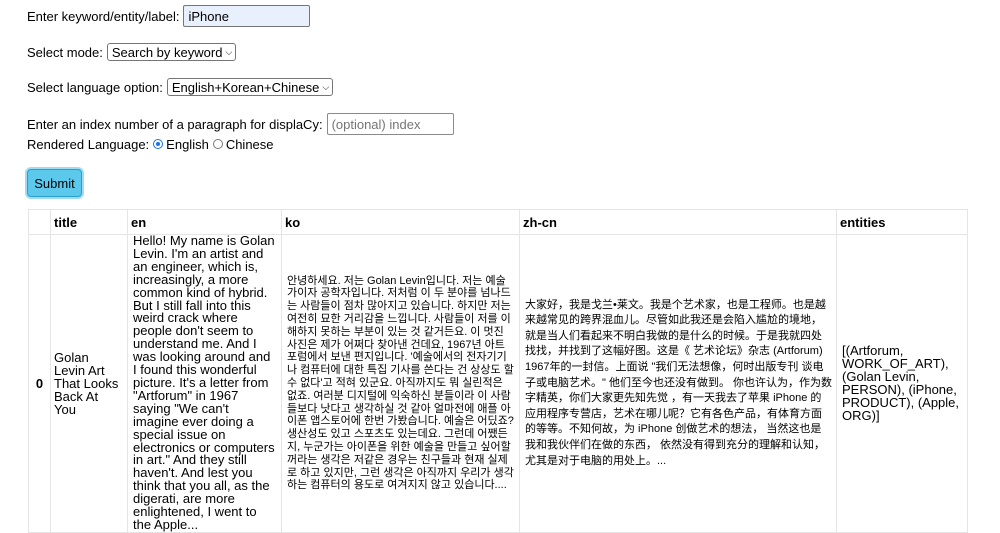 The height and width of the screenshot is (533, 1000). Describe the element at coordinates (678, 222) in the screenshot. I see `header-zh-cn: zh-cn` at that location.